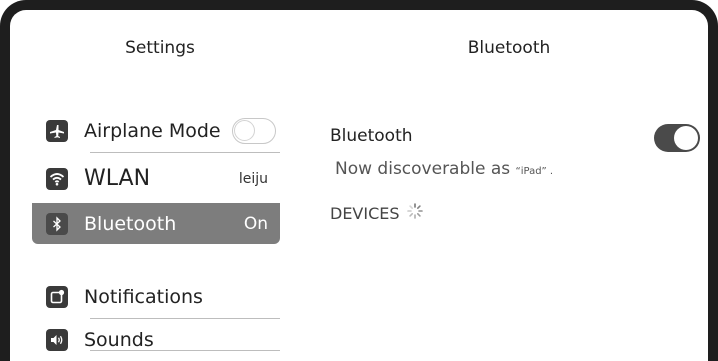 Image resolution: width=718 pixels, height=361 pixels. I want to click on sidebar-item-bluetooth: Bluetooth On, so click(156, 223).